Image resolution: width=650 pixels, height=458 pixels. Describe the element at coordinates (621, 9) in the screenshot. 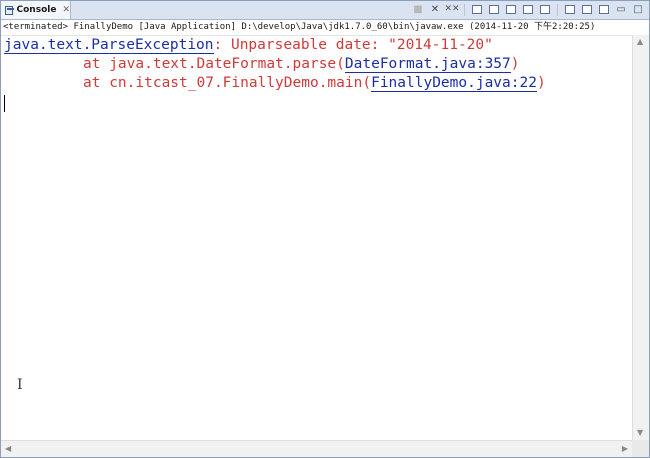

I see `minimize-icon: ▭` at that location.